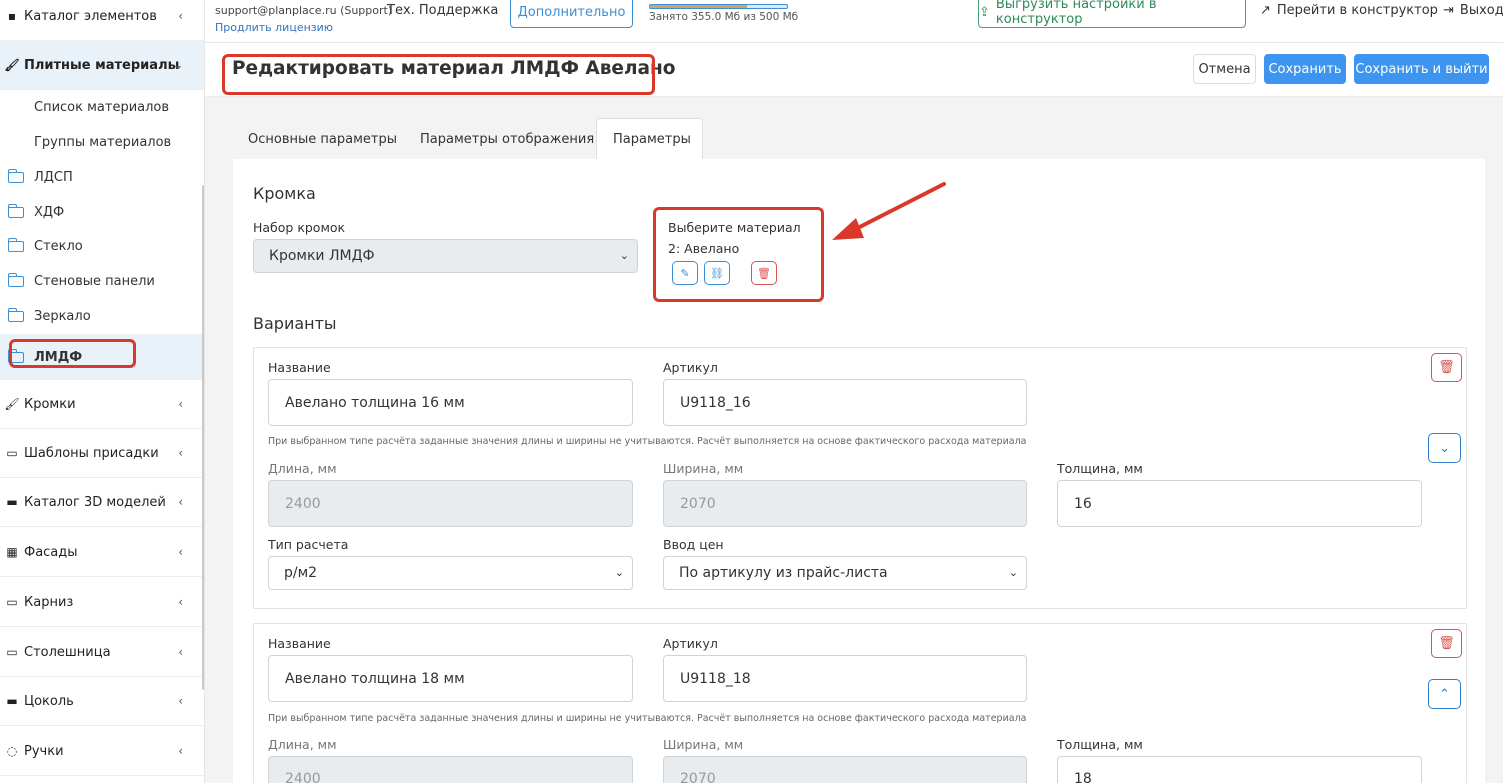 This screenshot has height=783, width=1503. What do you see at coordinates (445, 256) in the screenshot?
I see `edge-set-select: Кромки ЛМДФ ⌄` at bounding box center [445, 256].